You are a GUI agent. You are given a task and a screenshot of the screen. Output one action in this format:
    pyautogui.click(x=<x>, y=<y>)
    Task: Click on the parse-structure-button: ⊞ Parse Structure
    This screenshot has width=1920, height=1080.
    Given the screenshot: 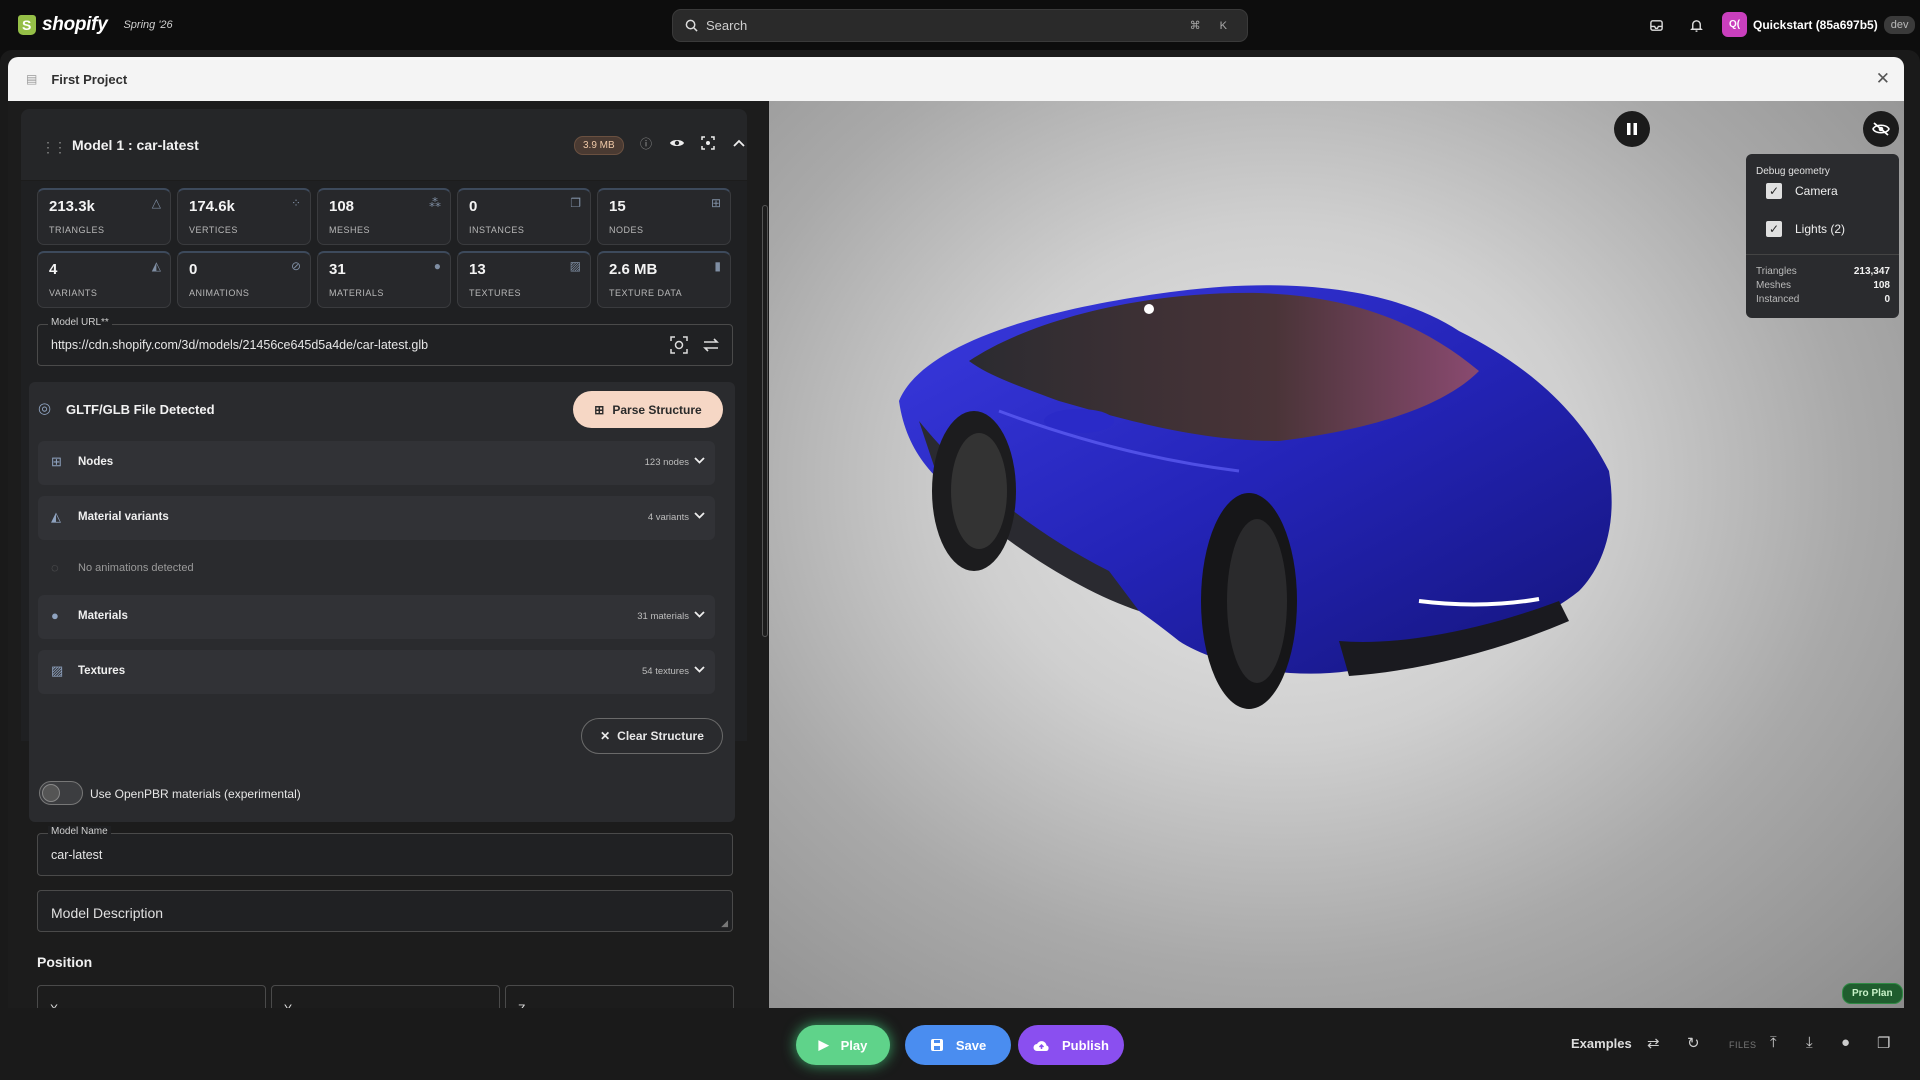 What is the action you would take?
    pyautogui.click(x=648, y=409)
    